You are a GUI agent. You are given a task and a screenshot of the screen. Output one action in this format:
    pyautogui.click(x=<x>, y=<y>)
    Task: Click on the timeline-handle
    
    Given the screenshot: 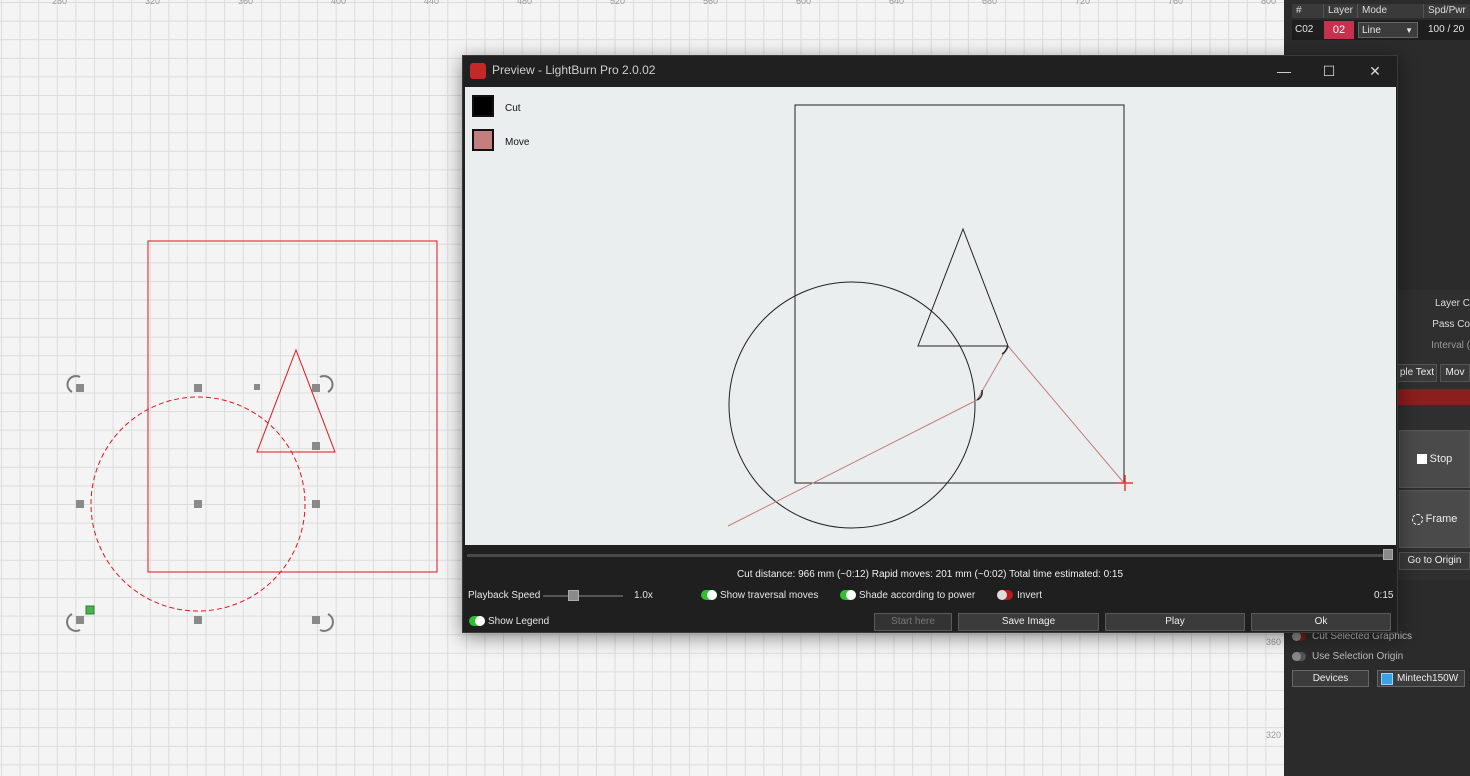 What is the action you would take?
    pyautogui.click(x=1388, y=554)
    